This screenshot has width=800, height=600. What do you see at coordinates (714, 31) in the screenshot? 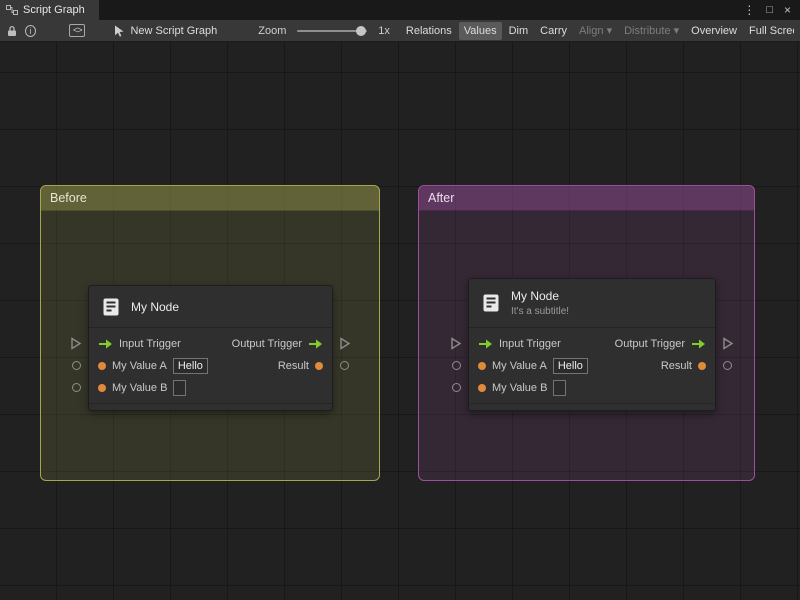
I see `overview-button: Overview` at bounding box center [714, 31].